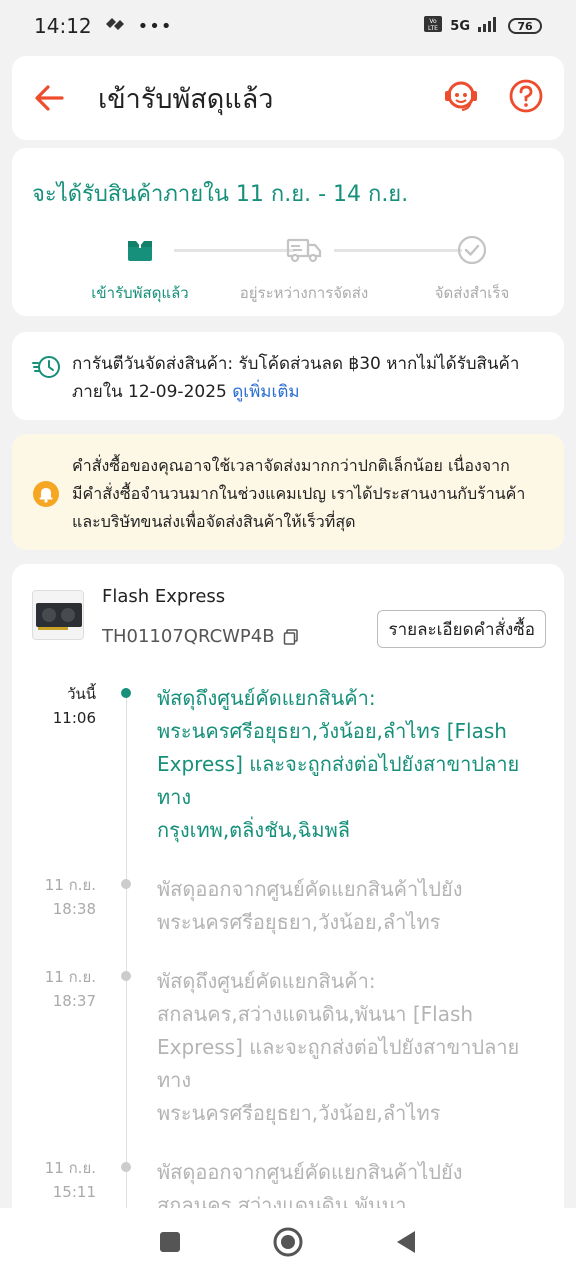  Describe the element at coordinates (140, 251) in the screenshot. I see `package-icon` at that location.